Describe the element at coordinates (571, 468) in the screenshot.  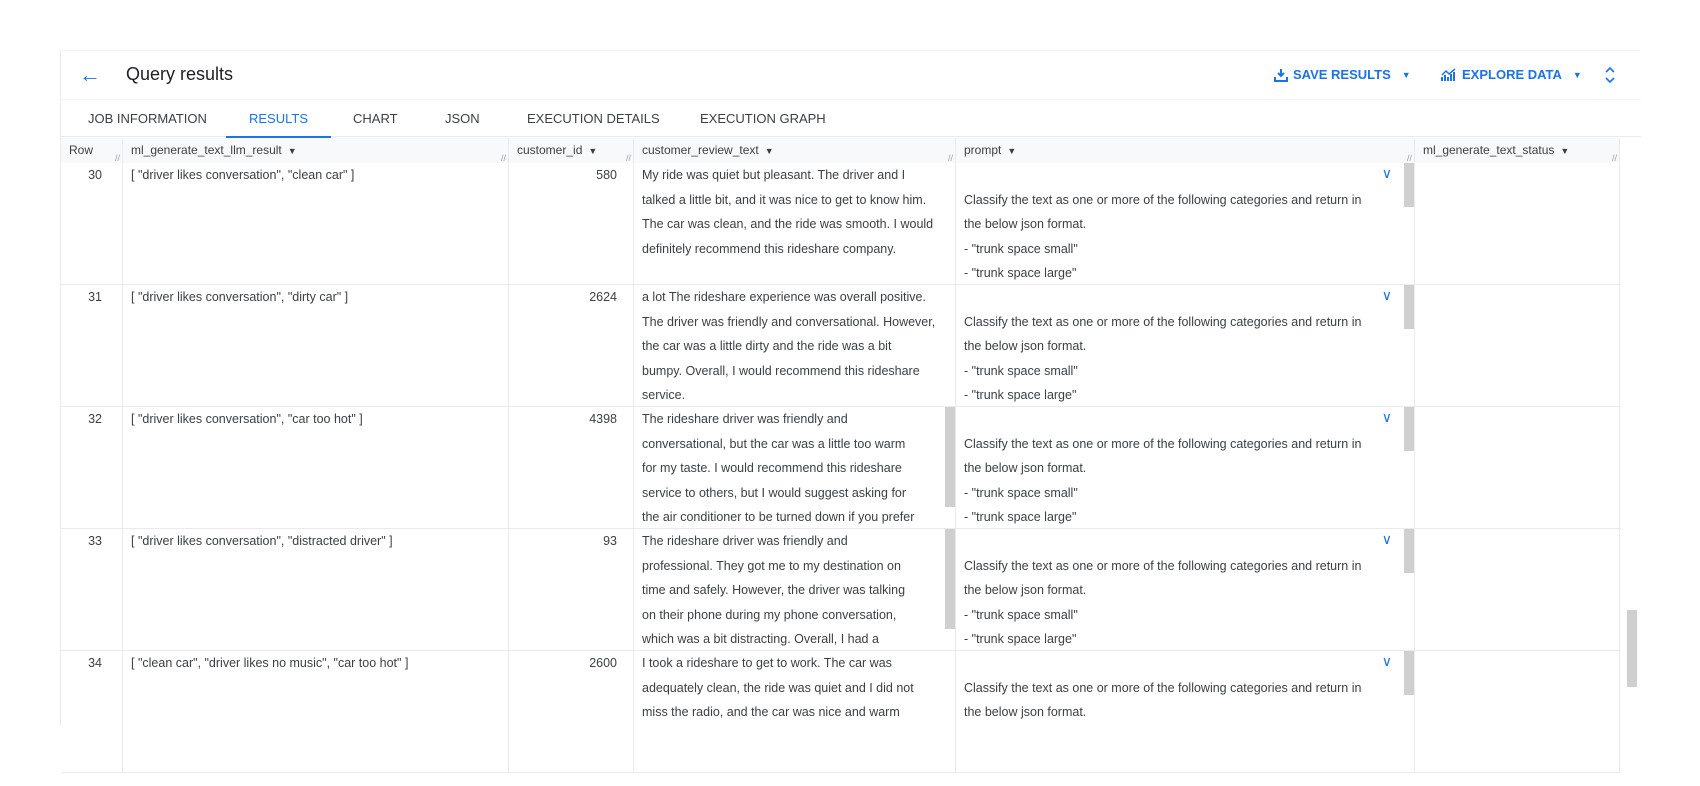
I see `customer-id-cell: 4398` at that location.